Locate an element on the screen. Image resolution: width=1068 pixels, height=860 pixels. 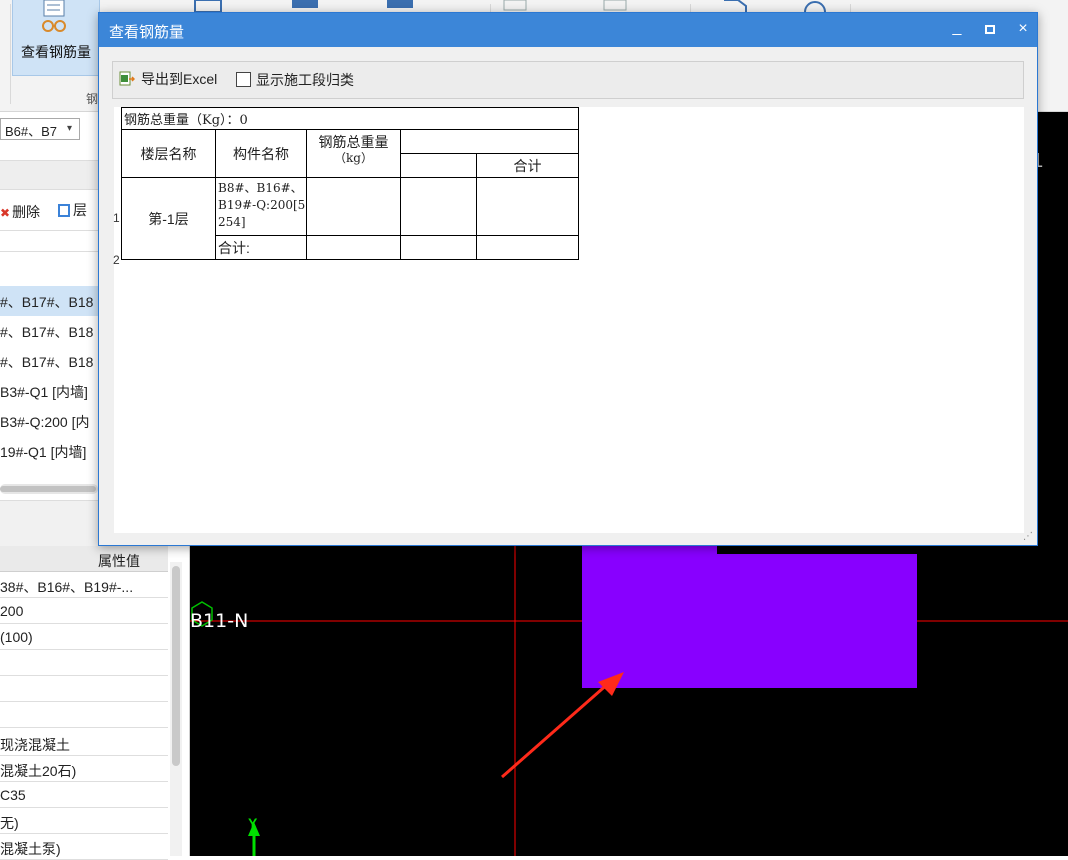
view-rebar-icon is located at coordinates (54, 16).